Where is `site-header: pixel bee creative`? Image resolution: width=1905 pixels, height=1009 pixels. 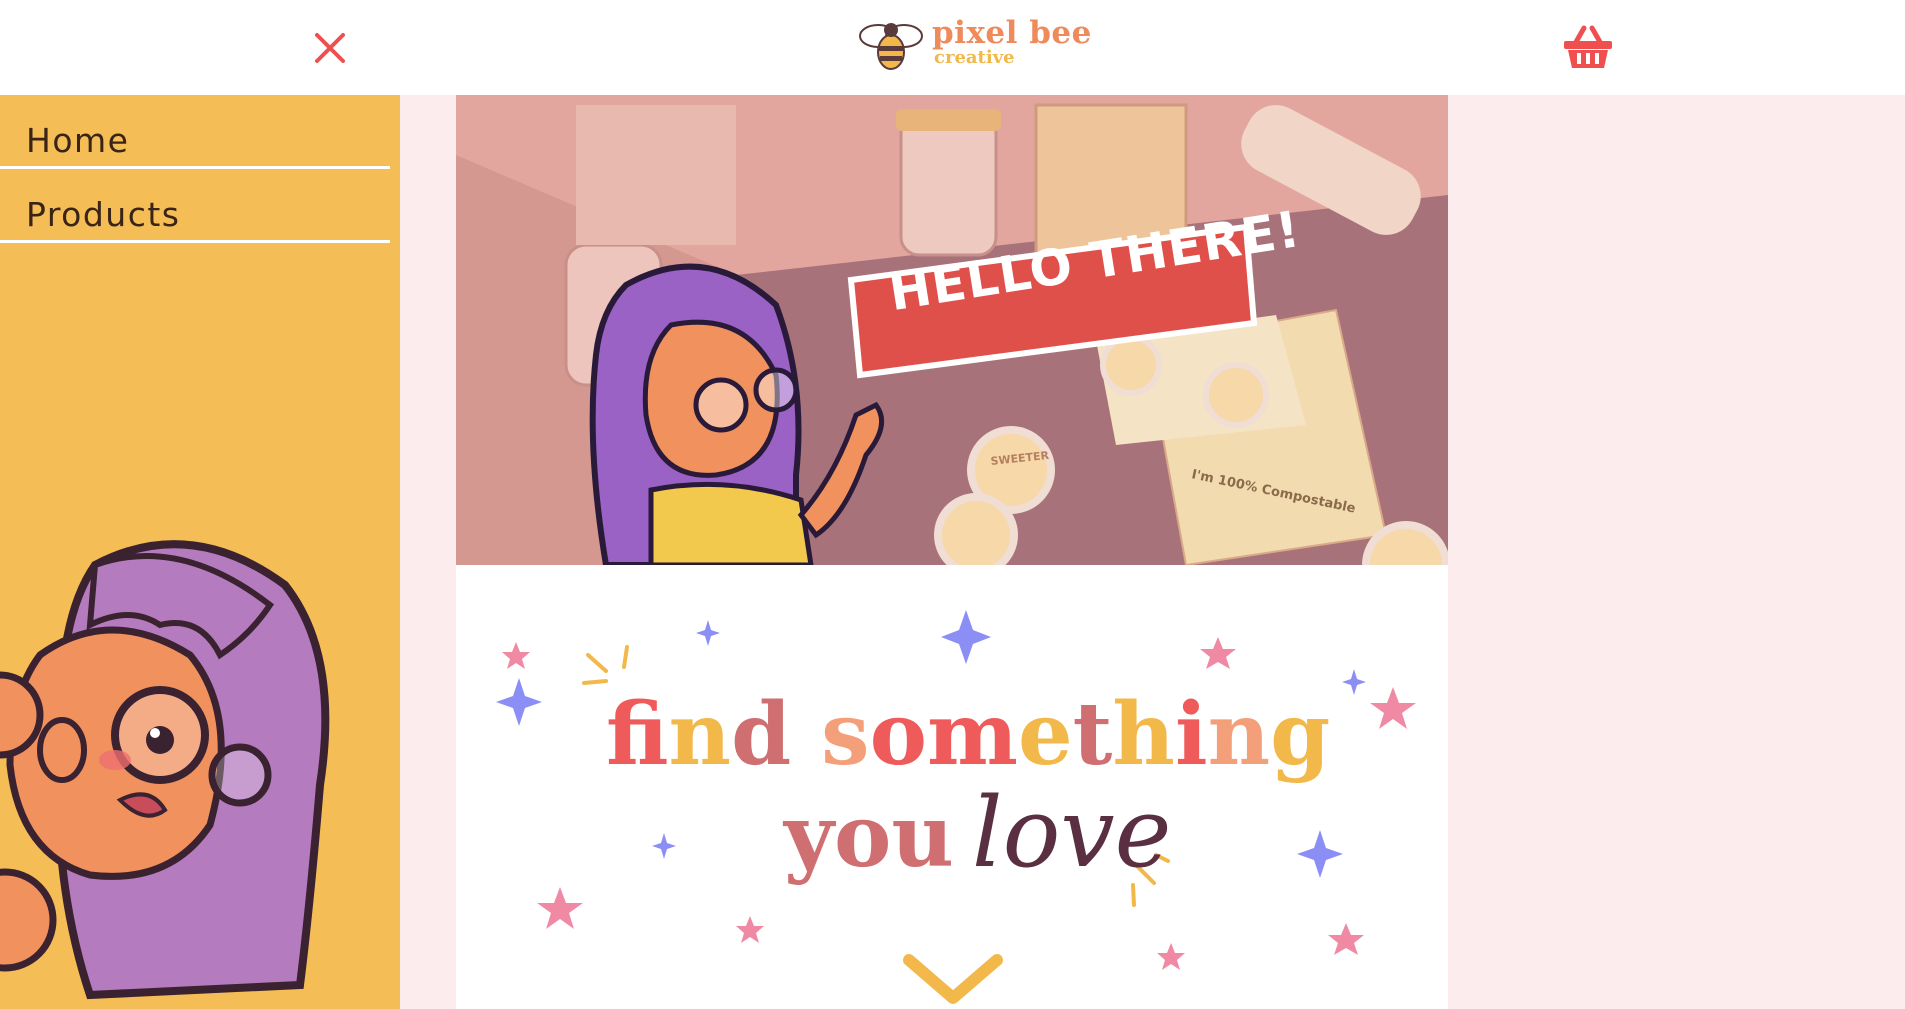
site-header: pixel bee creative is located at coordinates (952, 47).